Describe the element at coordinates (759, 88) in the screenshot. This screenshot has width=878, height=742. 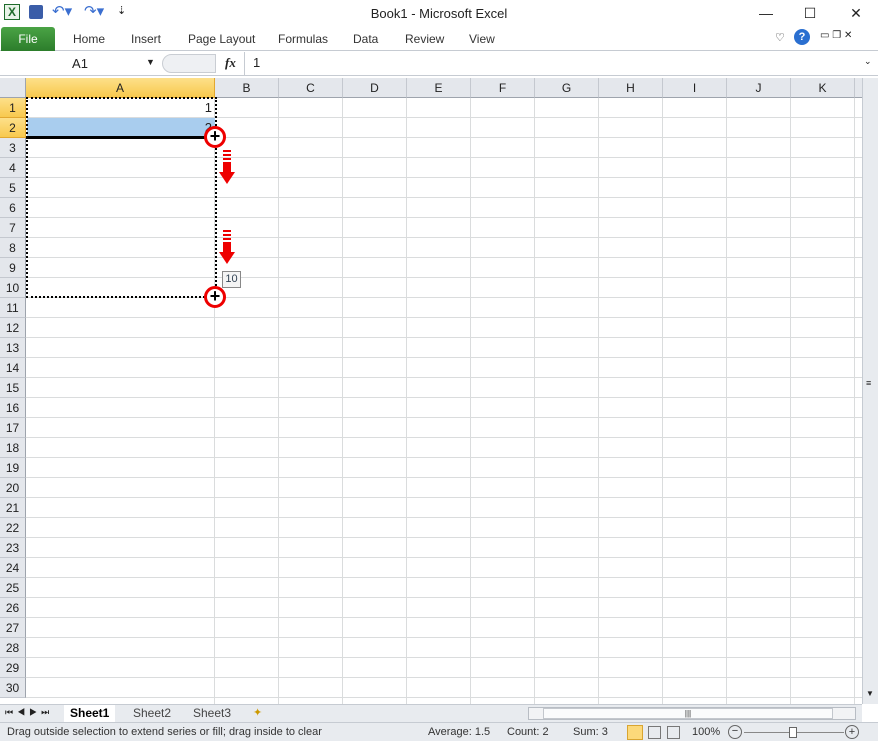
I see `column-header-J: J` at that location.